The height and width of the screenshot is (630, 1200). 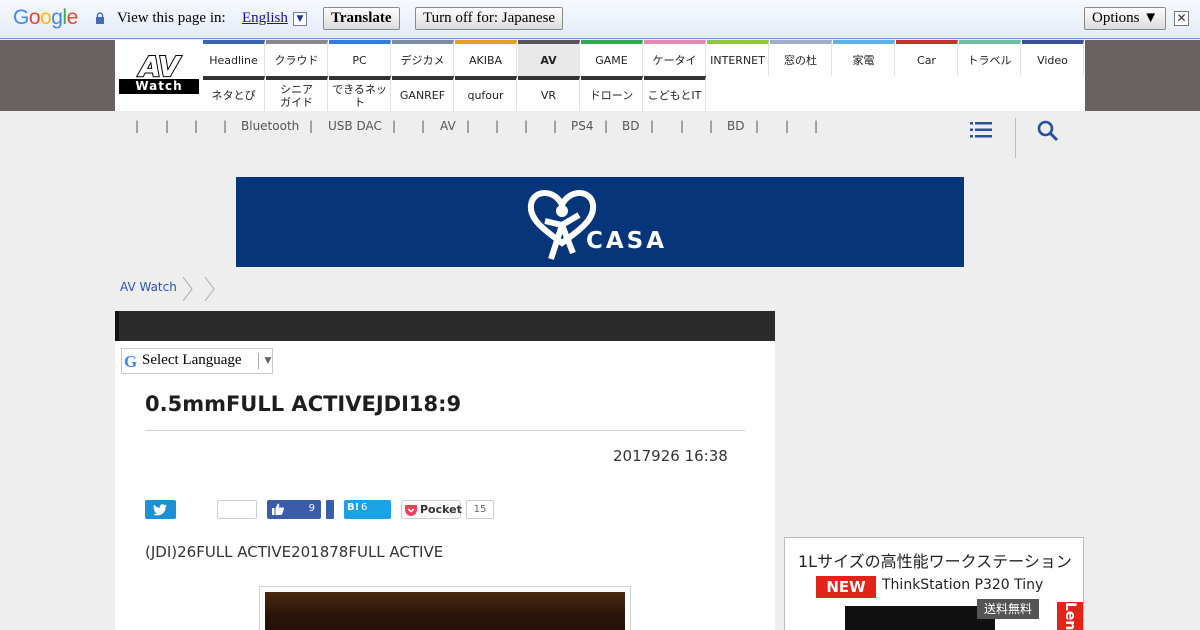 What do you see at coordinates (1181, 18) in the screenshot?
I see `close-icon: ✕` at bounding box center [1181, 18].